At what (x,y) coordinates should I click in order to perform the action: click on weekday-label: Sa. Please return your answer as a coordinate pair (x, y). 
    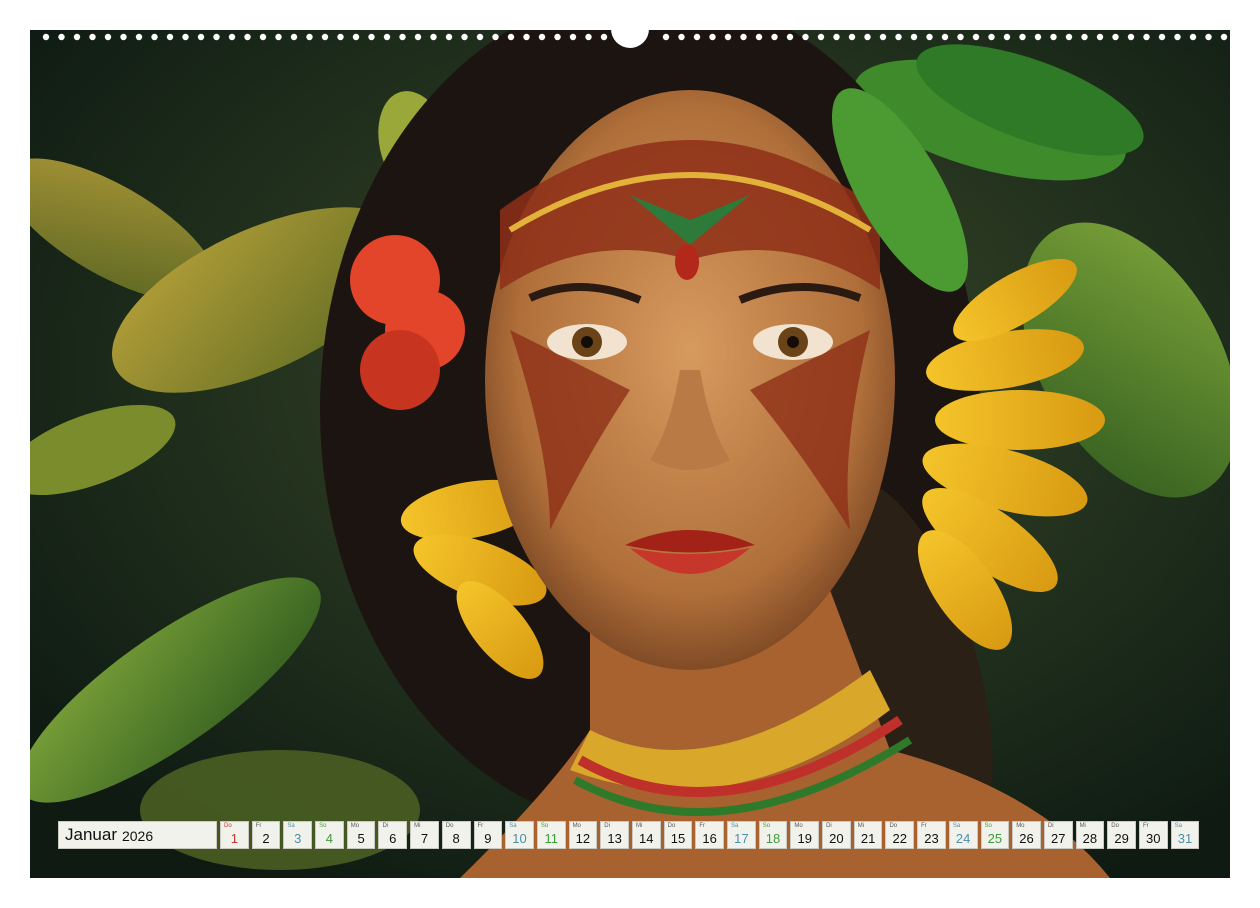
    Looking at the image, I should click on (291, 826).